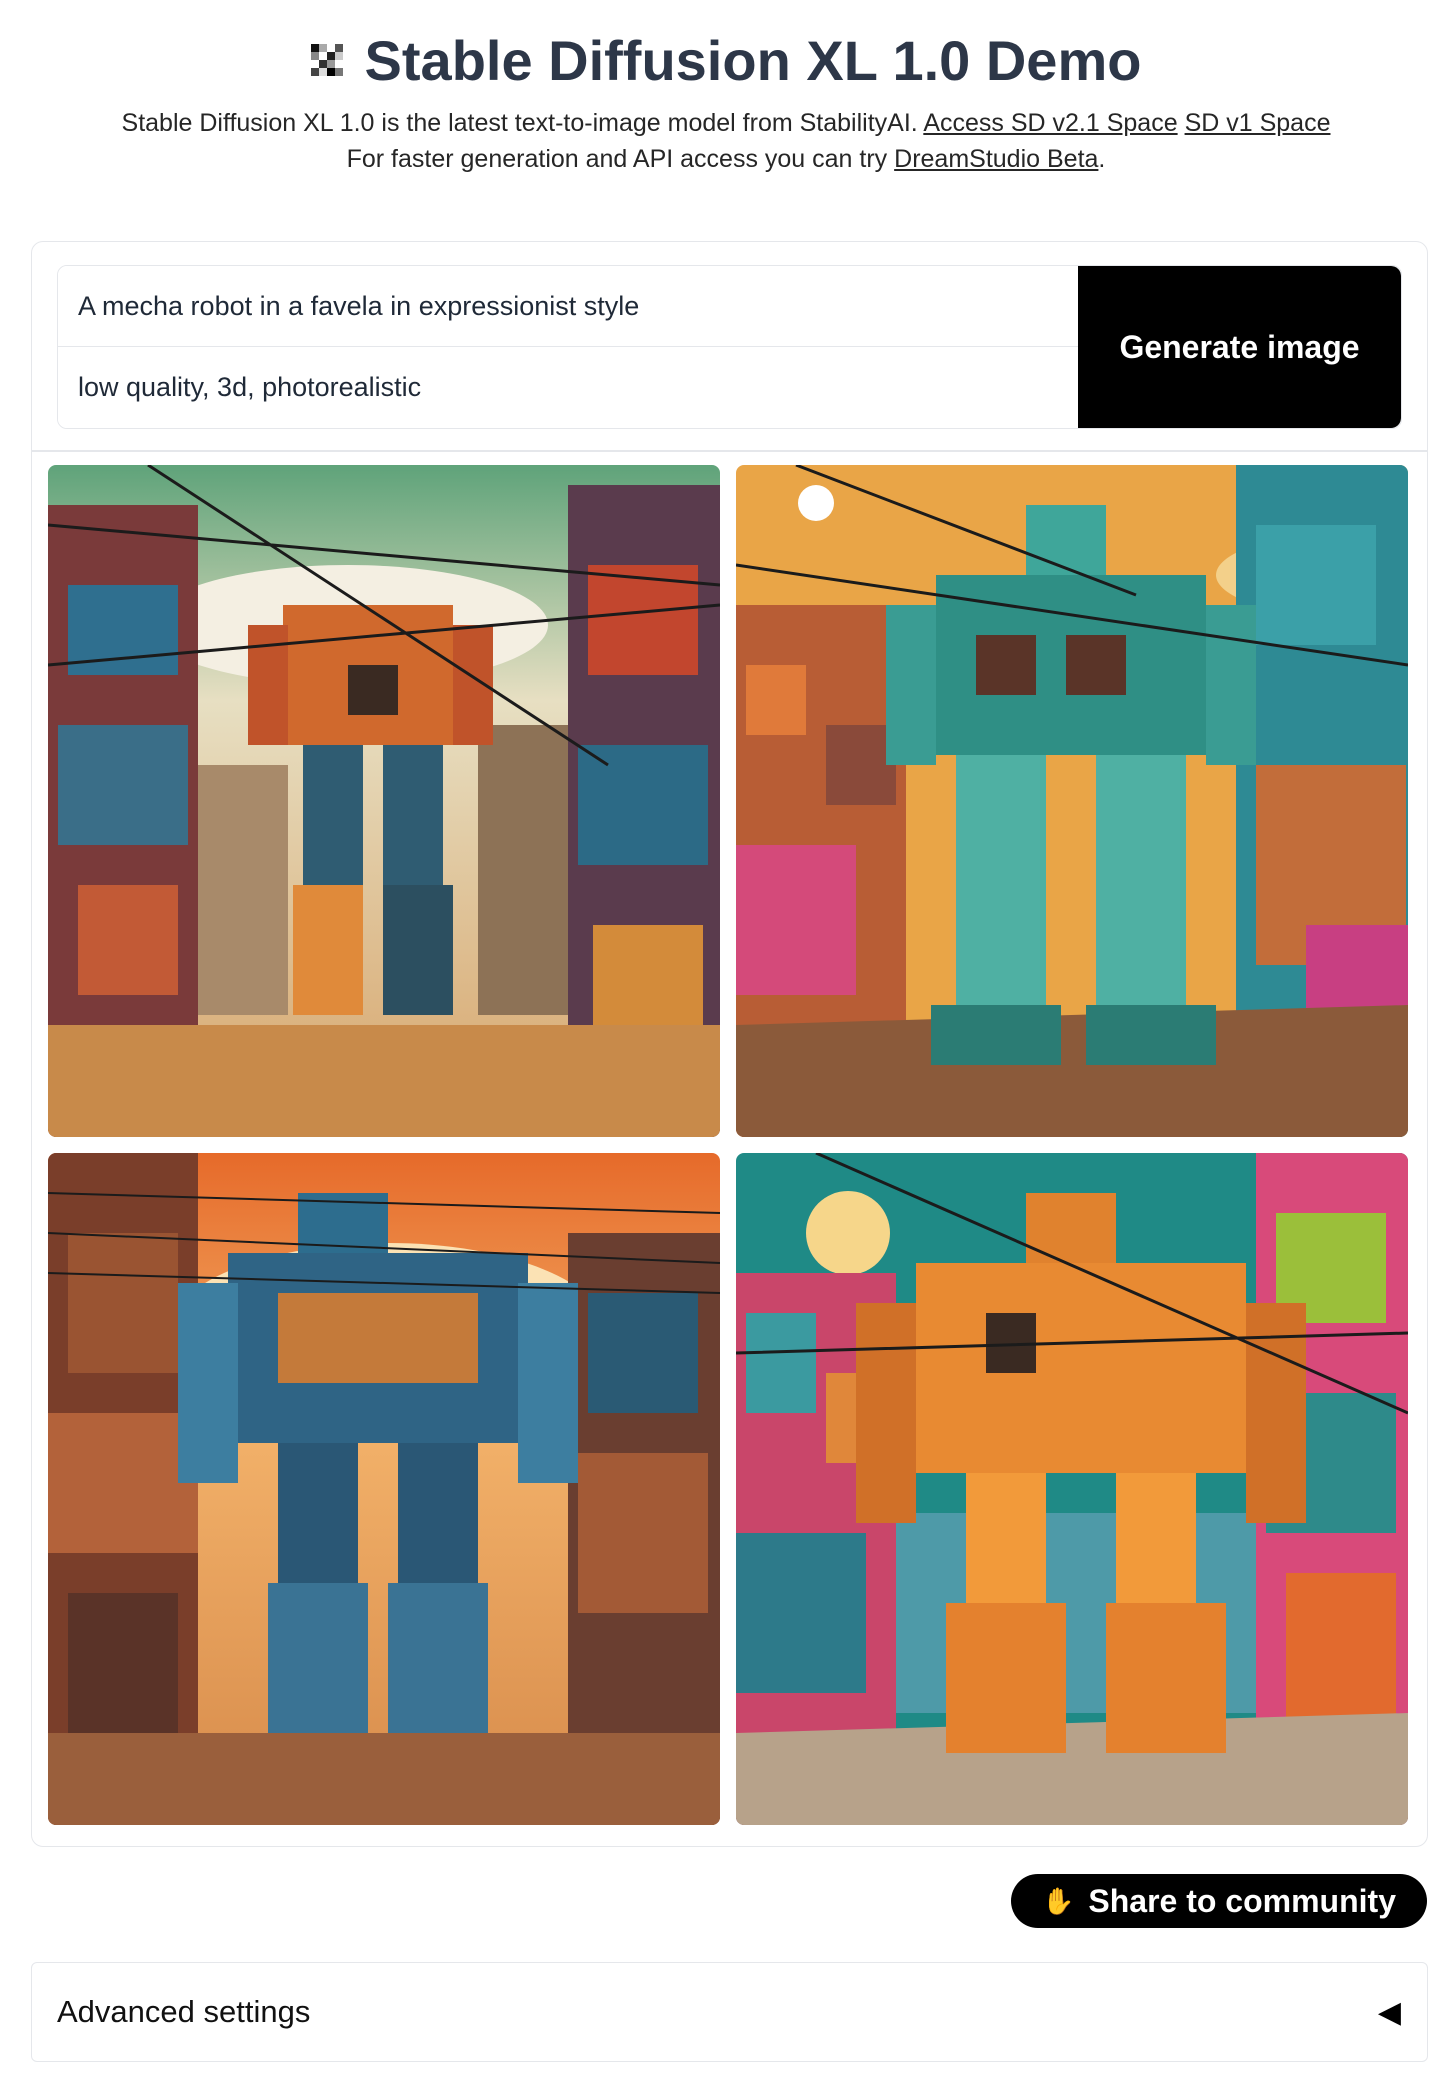 The width and height of the screenshot is (1452, 2086). I want to click on gallery-image-2-art, so click(1072, 801).